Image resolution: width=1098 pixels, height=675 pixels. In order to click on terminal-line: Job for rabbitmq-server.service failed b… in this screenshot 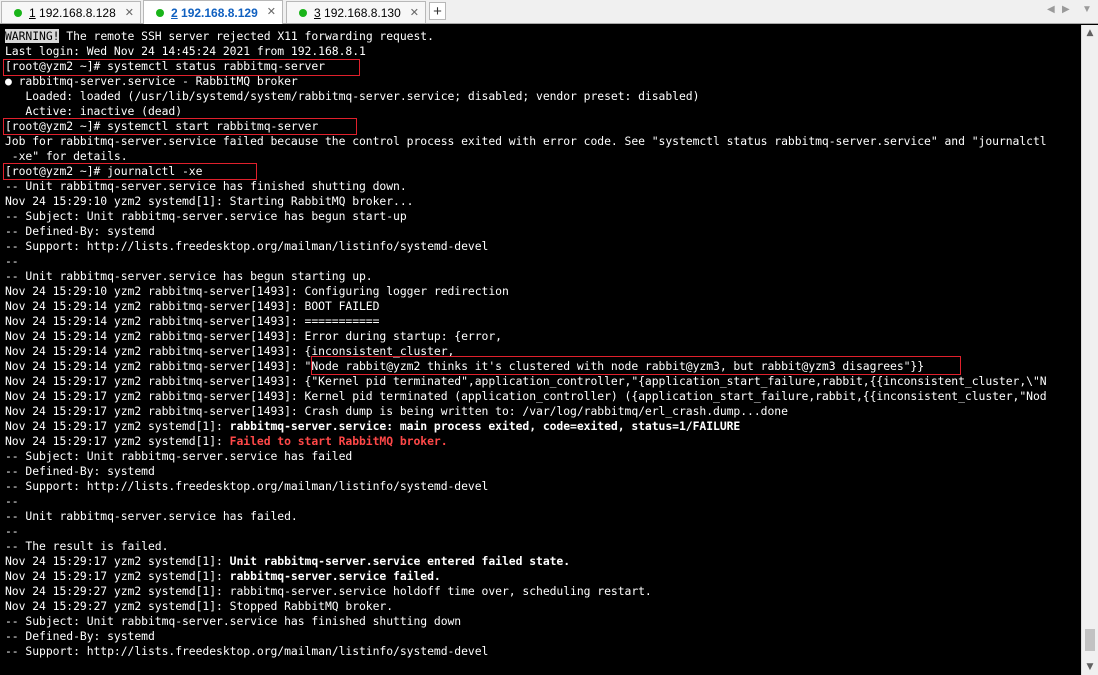, I will do `click(526, 141)`.